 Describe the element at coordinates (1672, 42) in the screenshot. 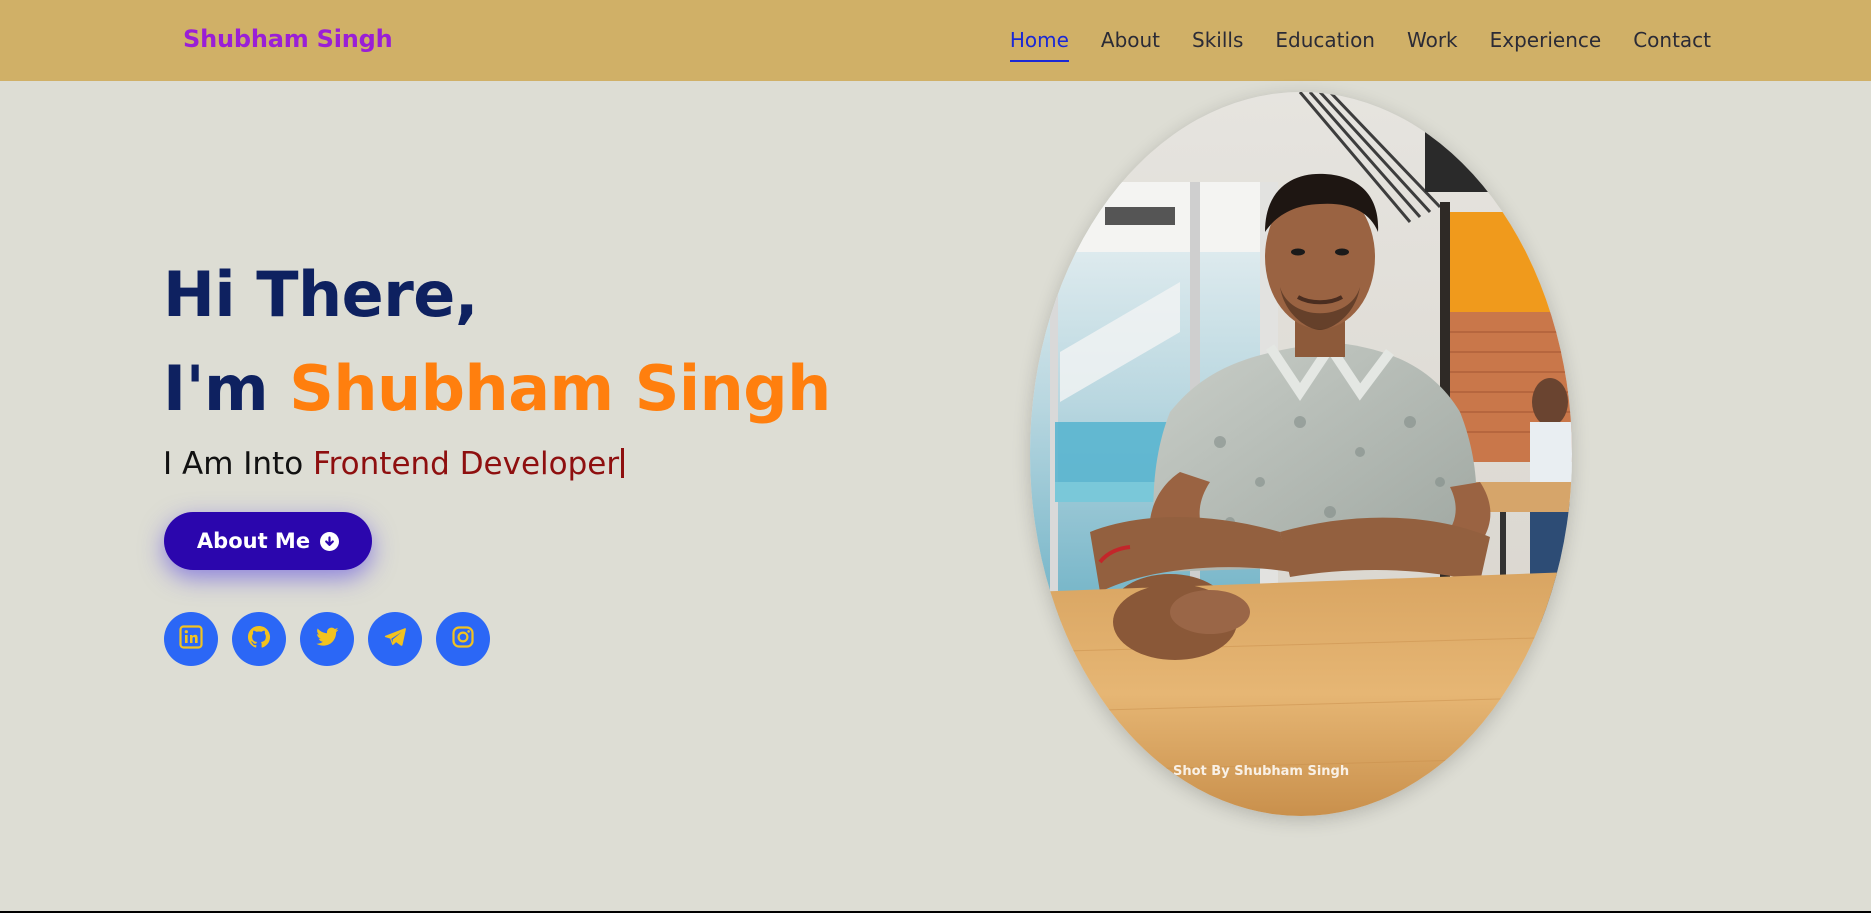

I see `nav-contact: Contact` at that location.